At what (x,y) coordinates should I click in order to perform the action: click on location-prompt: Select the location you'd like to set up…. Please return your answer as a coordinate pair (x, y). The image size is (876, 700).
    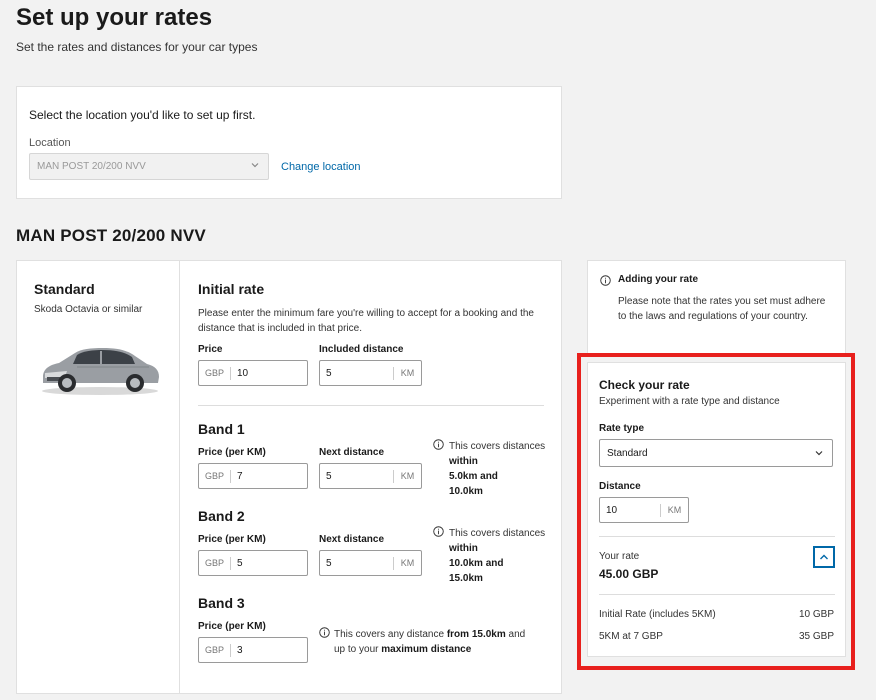
    Looking at the image, I should click on (142, 115).